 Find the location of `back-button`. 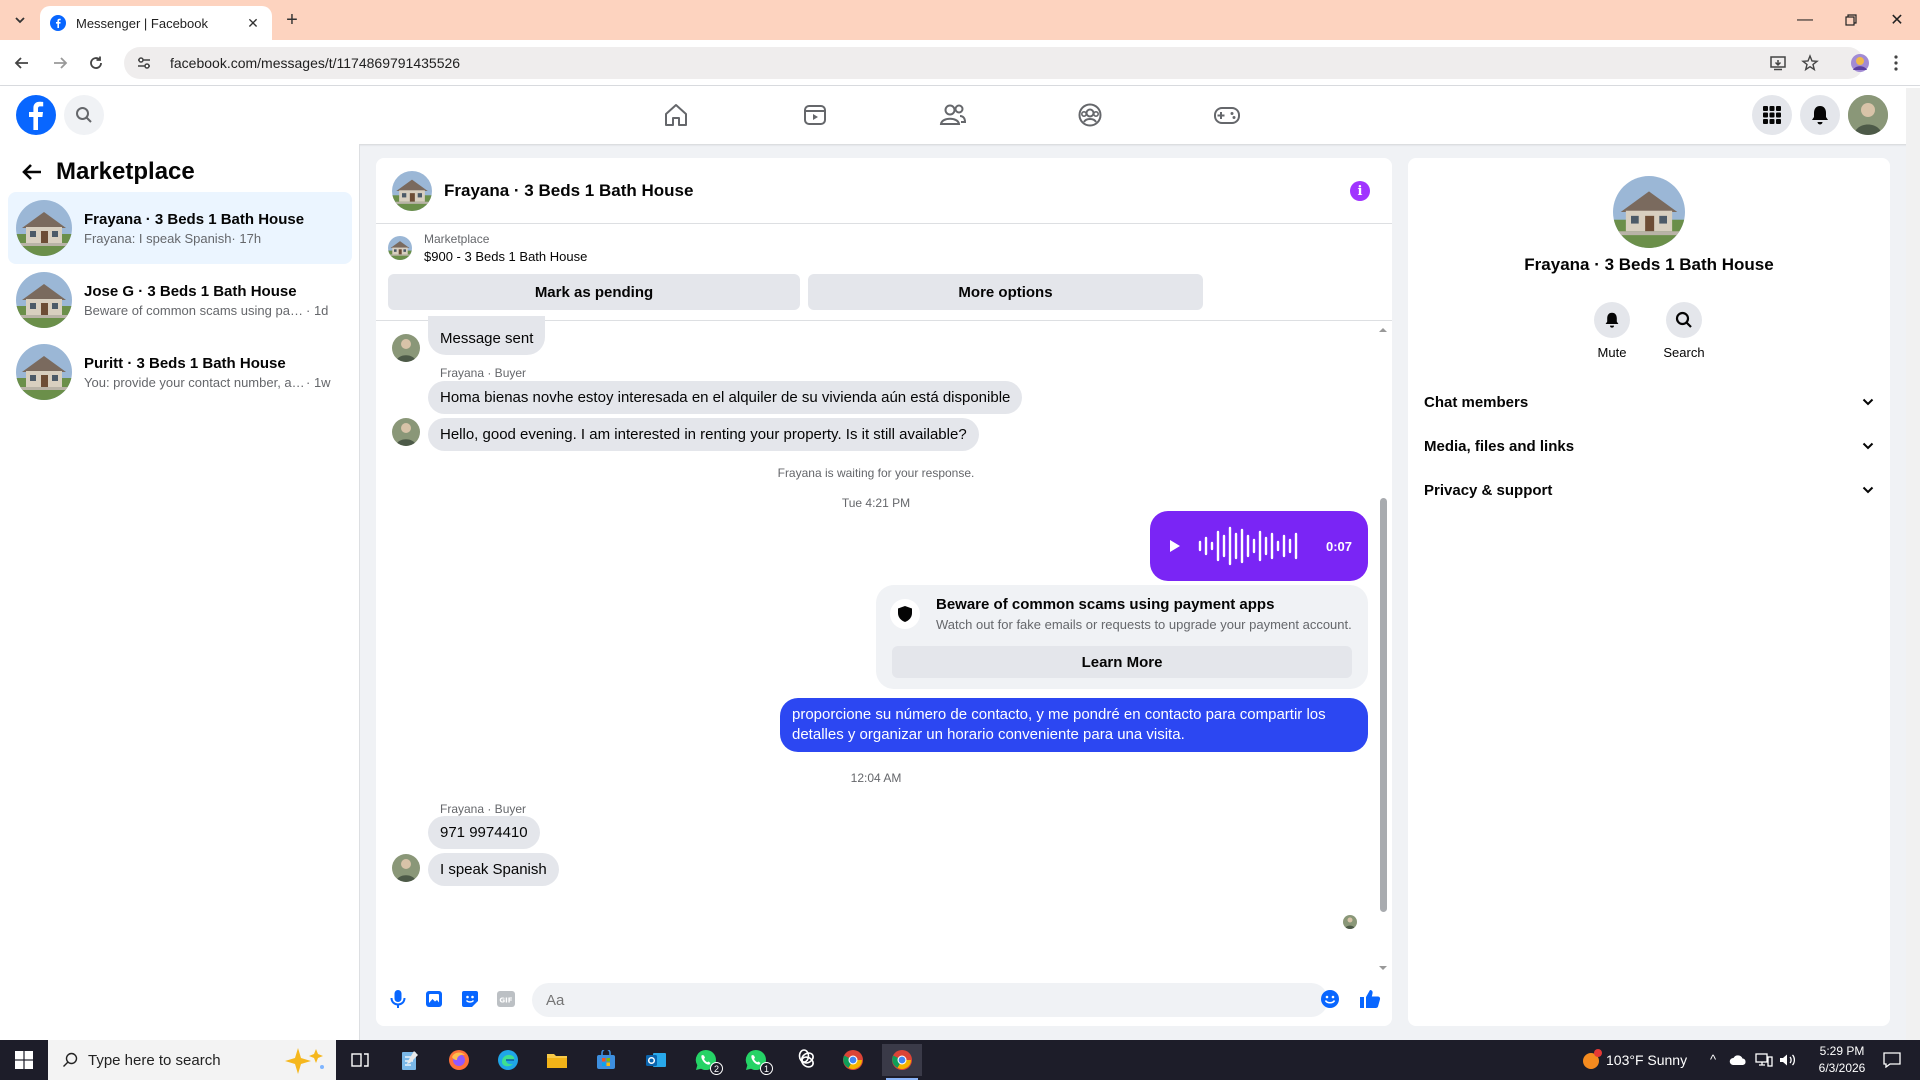

back-button is located at coordinates (22, 63).